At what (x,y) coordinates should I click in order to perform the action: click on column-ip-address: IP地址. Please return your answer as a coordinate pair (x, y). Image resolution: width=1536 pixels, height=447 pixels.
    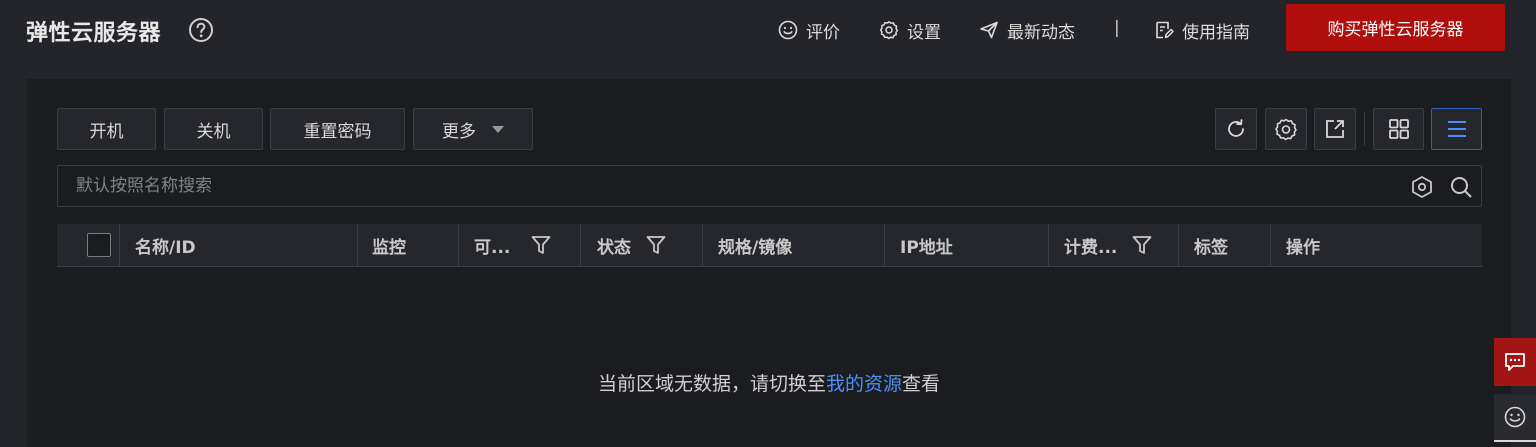
    Looking at the image, I should click on (926, 245).